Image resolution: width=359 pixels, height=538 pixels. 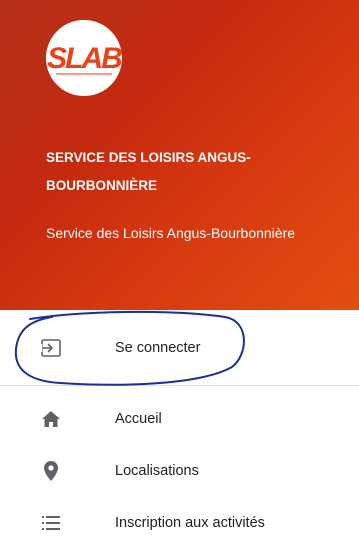 What do you see at coordinates (190, 523) in the screenshot?
I see `menu-item-label: Inscription aux activités` at bounding box center [190, 523].